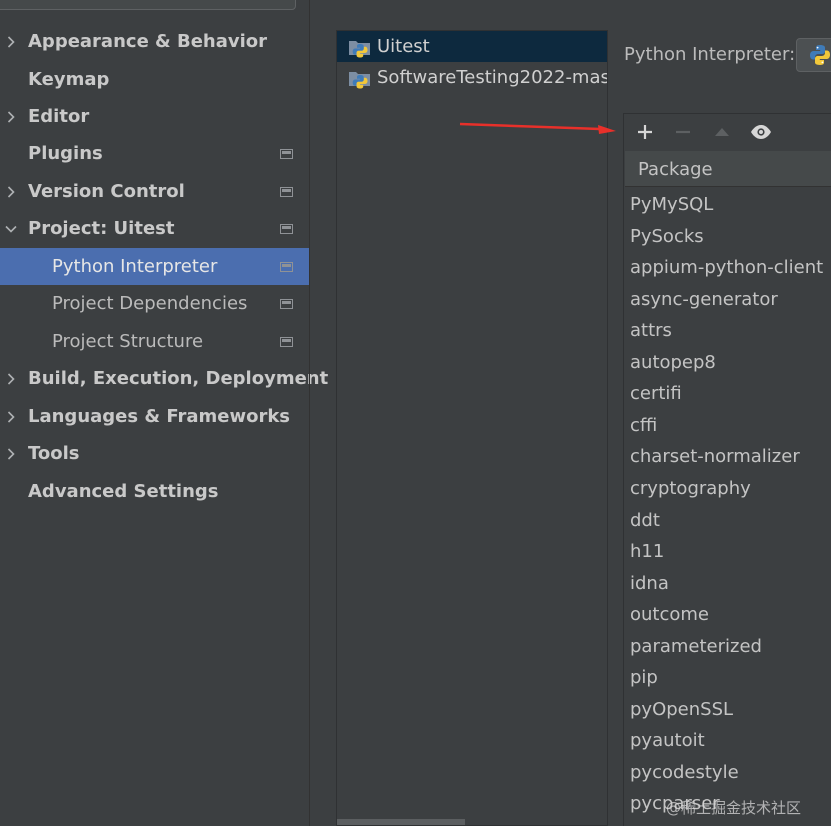 This screenshot has width=831, height=826. I want to click on sidebar-item-label: Project: Uitest, so click(101, 228).